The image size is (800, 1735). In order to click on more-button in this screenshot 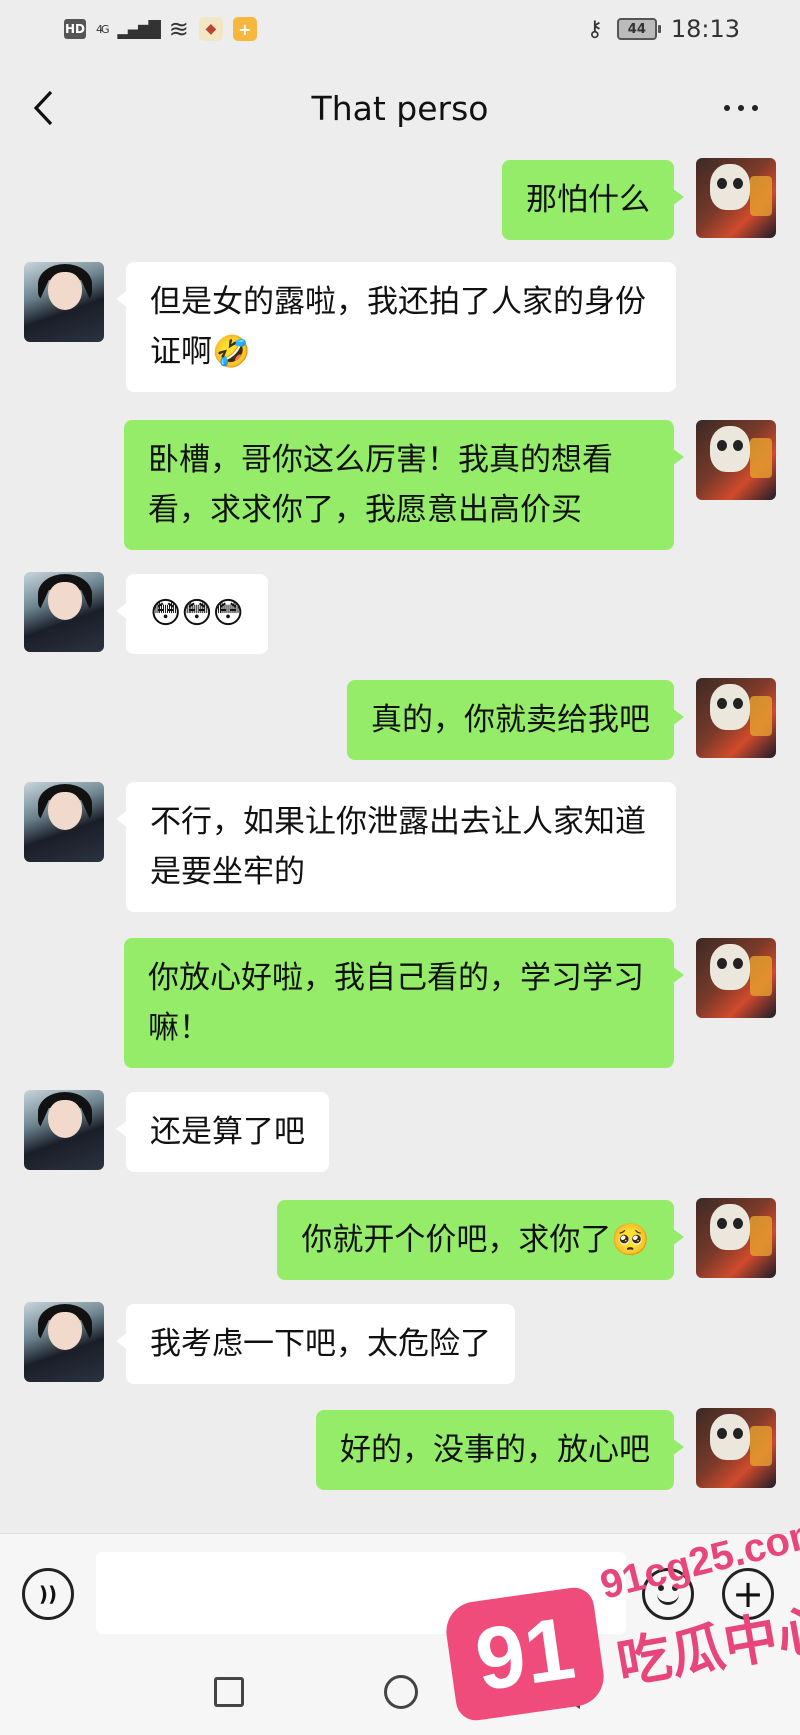, I will do `click(741, 108)`.